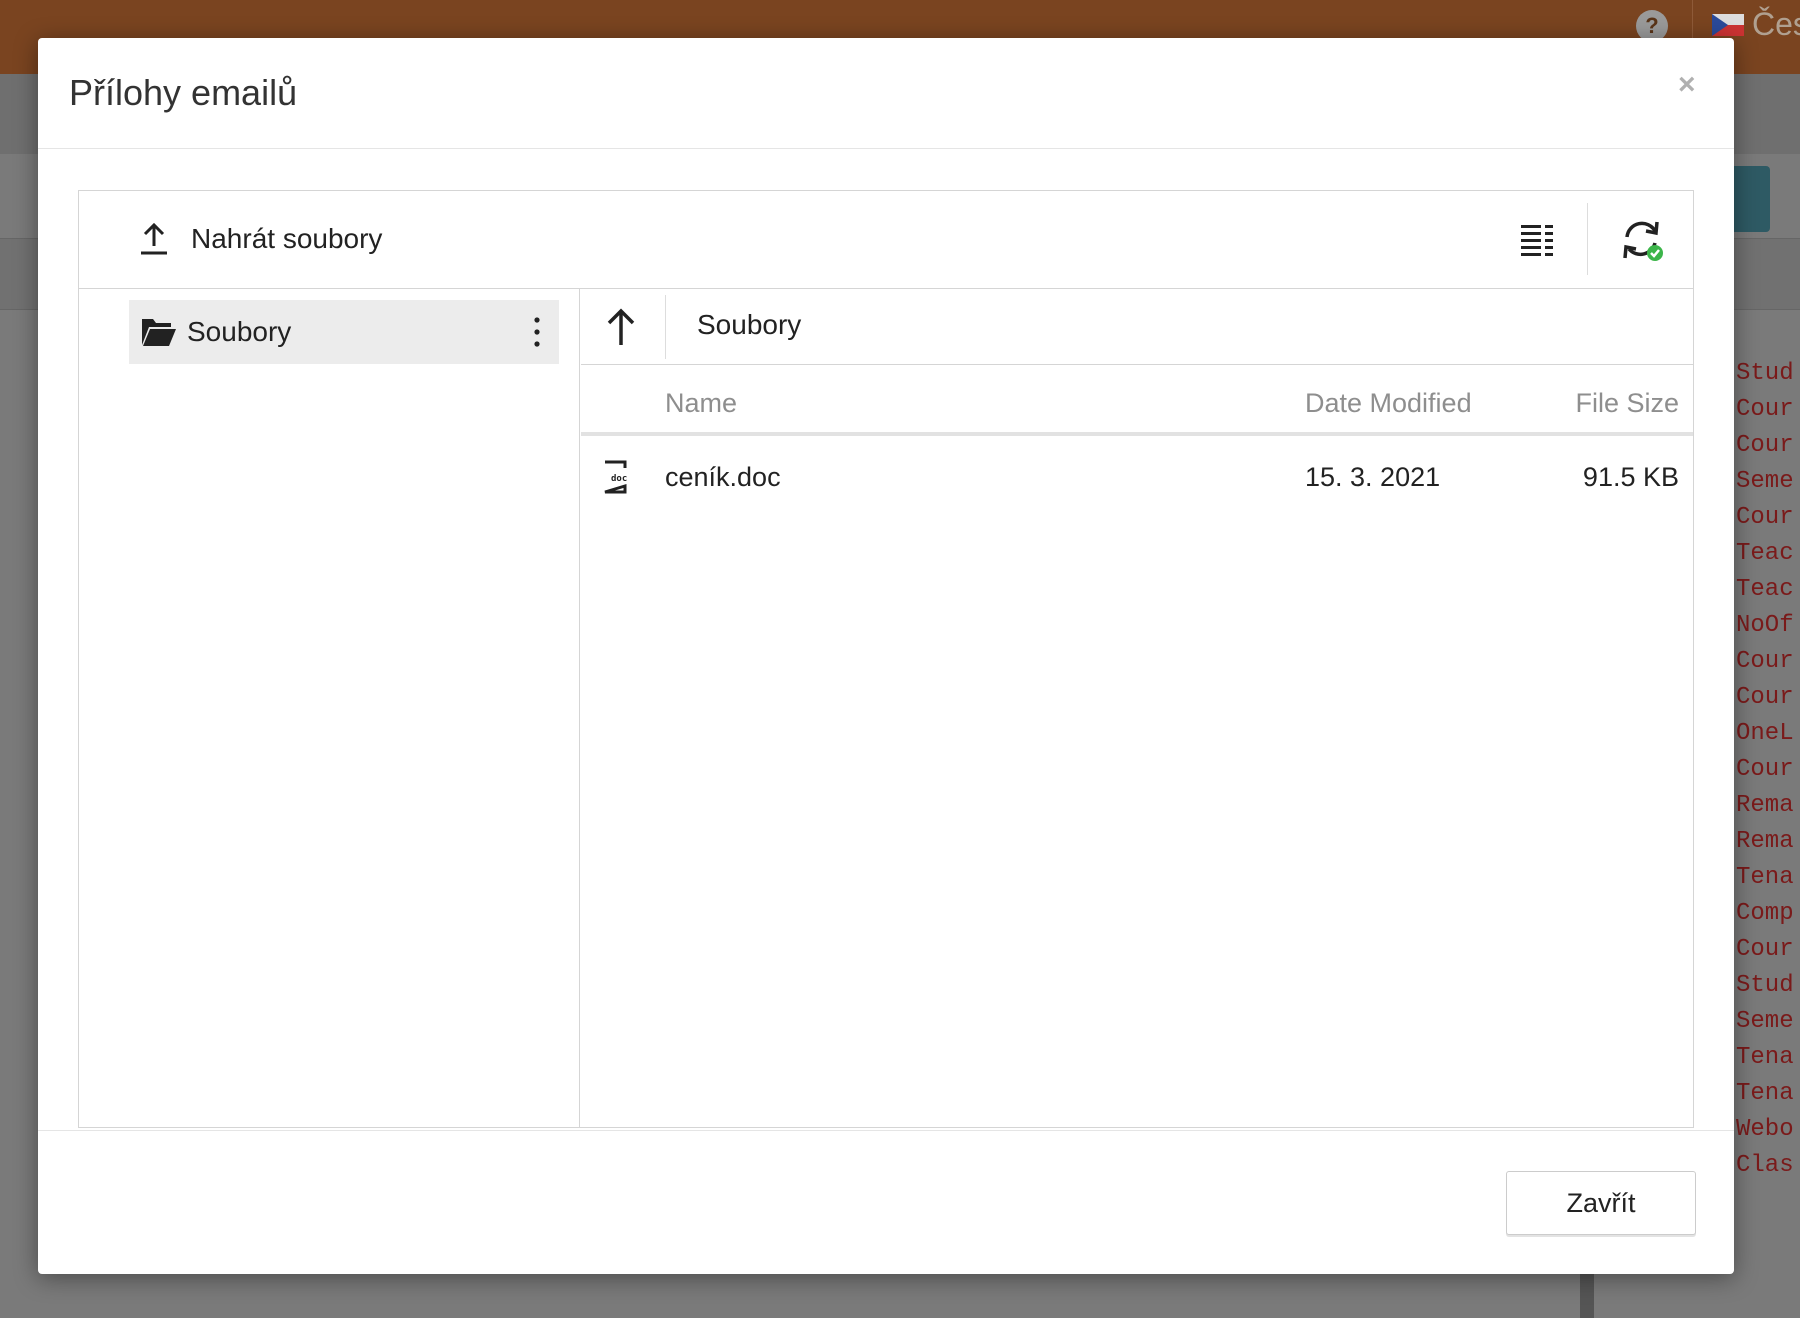  I want to click on background-code-line: Comp, so click(1765, 913).